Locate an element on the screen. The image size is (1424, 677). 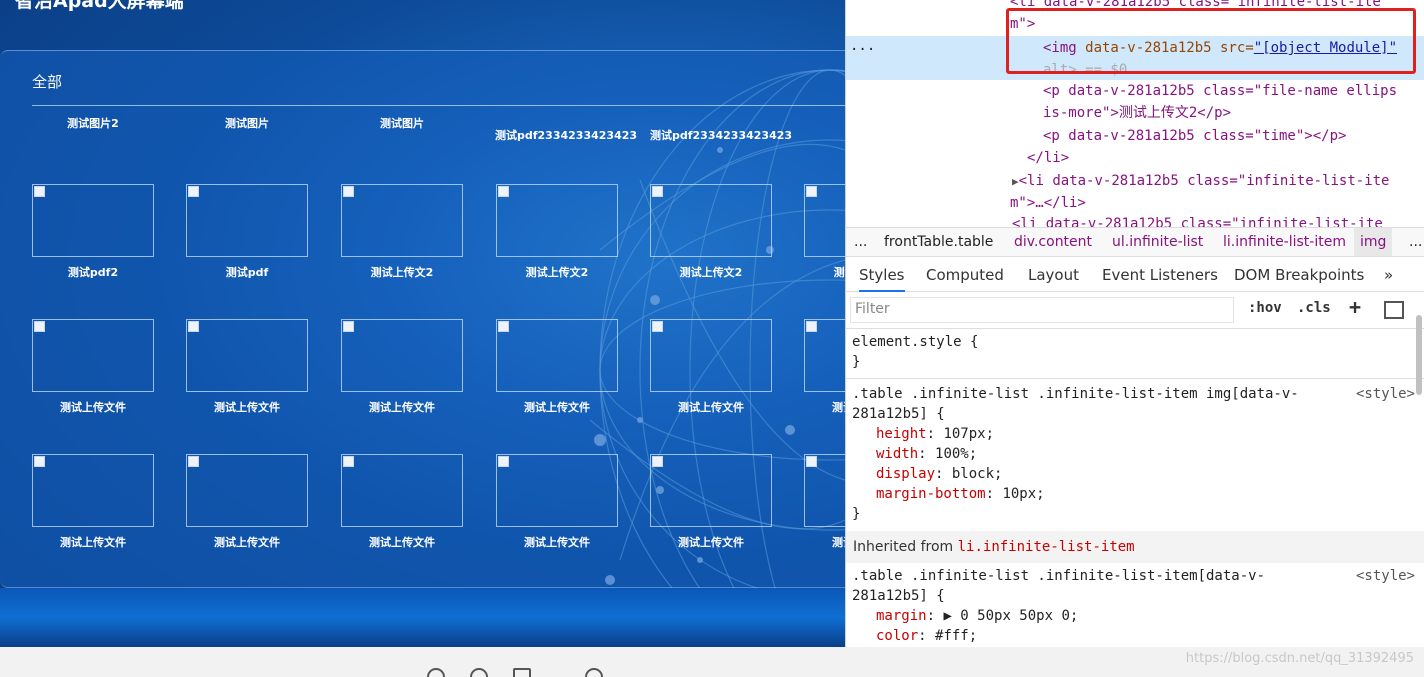
breadcrumb-item: frontTable.table is located at coordinates (938, 242).